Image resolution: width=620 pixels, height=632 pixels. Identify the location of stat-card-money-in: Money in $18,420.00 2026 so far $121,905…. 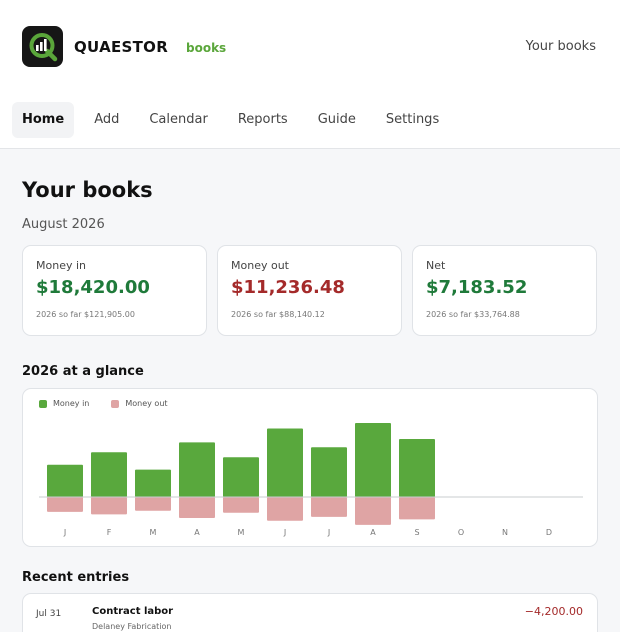
(114, 290).